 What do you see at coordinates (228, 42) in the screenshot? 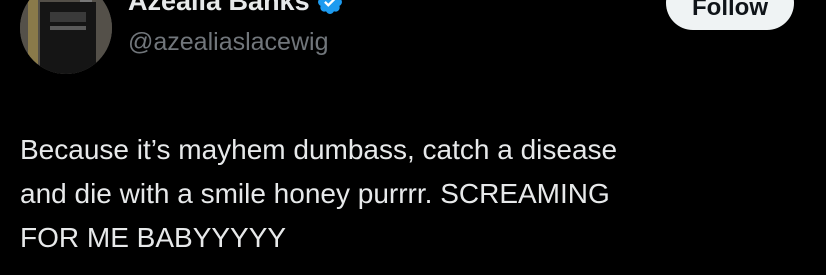
I see `user-handle: @azealiaslacewig` at bounding box center [228, 42].